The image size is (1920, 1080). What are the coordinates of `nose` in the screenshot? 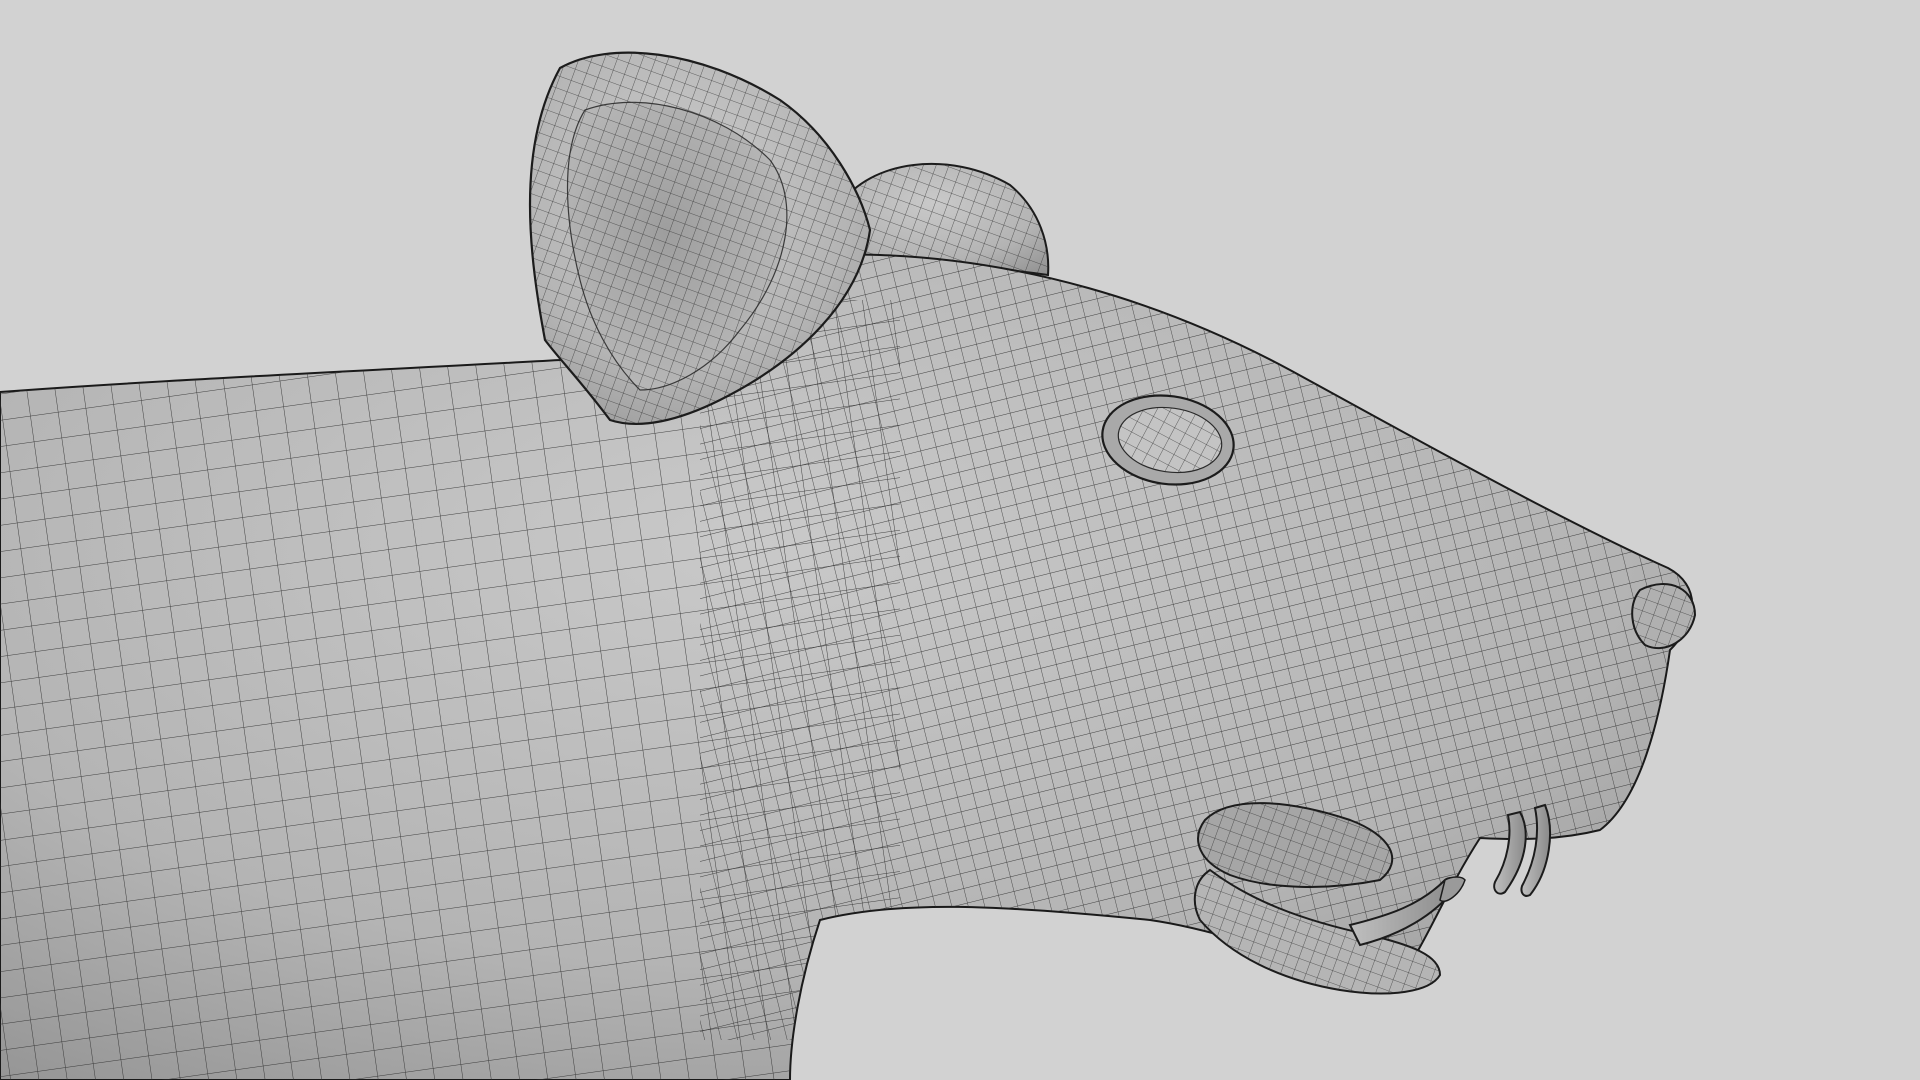 It's located at (1664, 616).